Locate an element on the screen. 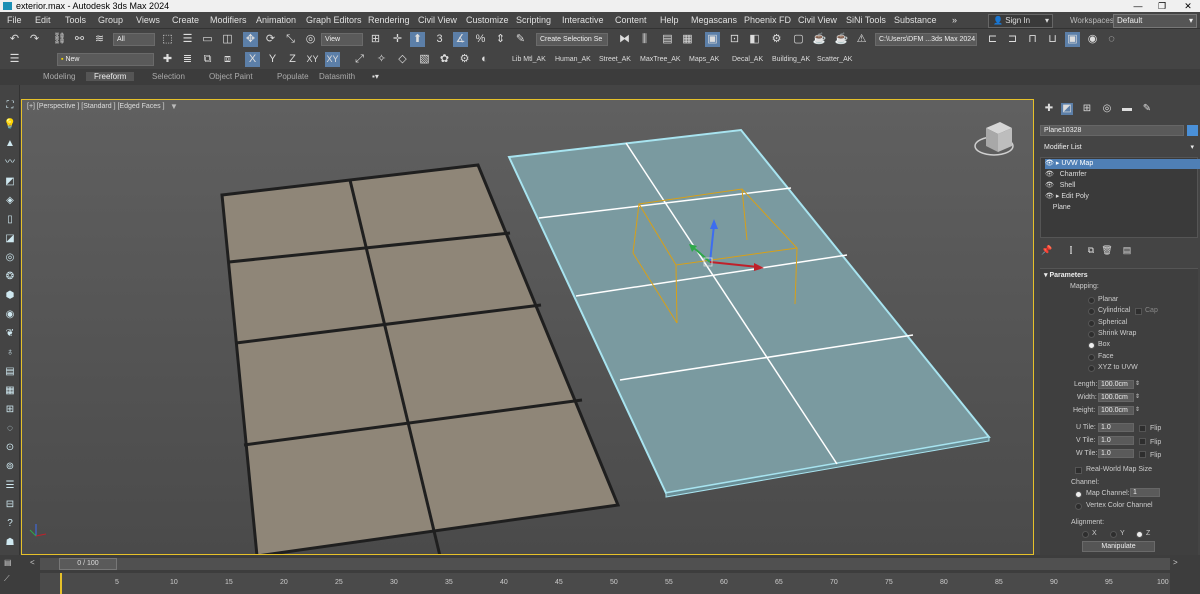 This screenshot has width=1200, height=594. bind-spacewarp-icon: ≋ is located at coordinates (99, 39).